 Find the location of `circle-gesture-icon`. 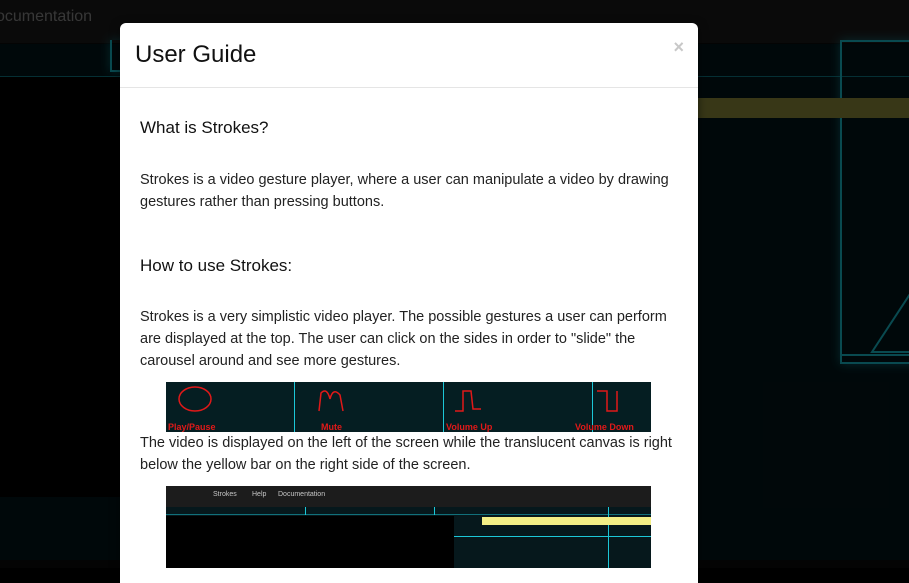

circle-gesture-icon is located at coordinates (195, 399).